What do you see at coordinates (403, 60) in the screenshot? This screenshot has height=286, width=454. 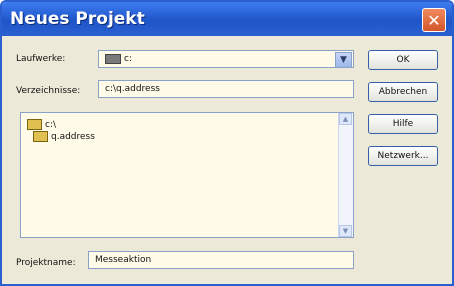 I see `ok-button: OK` at bounding box center [403, 60].